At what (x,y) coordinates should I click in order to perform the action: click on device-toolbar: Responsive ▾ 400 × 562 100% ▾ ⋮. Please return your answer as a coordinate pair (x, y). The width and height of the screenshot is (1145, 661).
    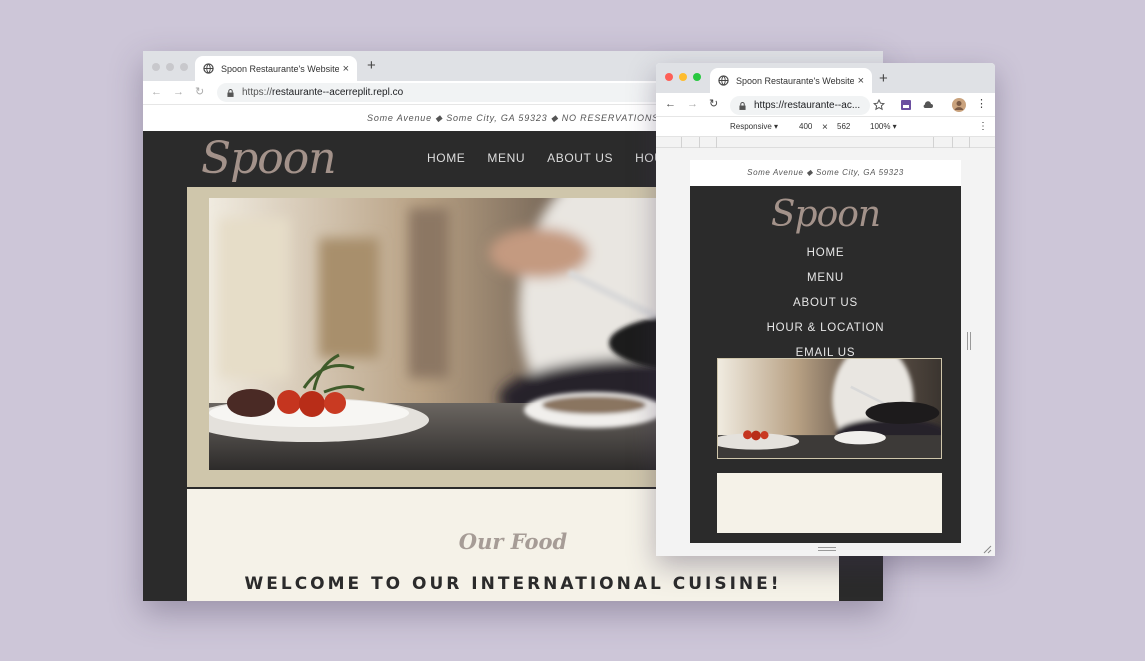
    Looking at the image, I should click on (825, 127).